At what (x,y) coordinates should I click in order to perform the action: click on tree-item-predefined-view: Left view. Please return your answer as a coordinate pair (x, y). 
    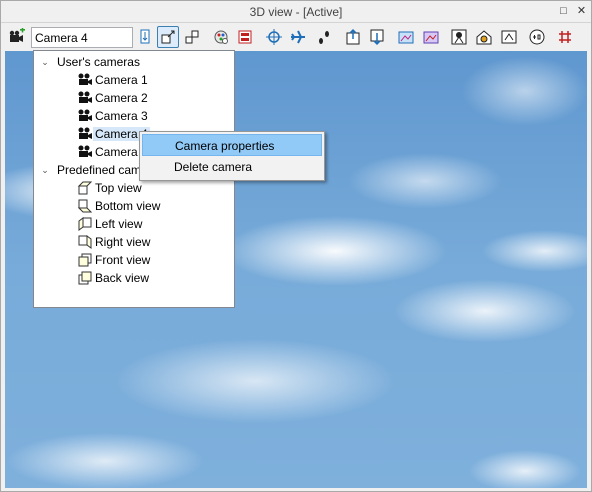
    Looking at the image, I should click on (109, 224).